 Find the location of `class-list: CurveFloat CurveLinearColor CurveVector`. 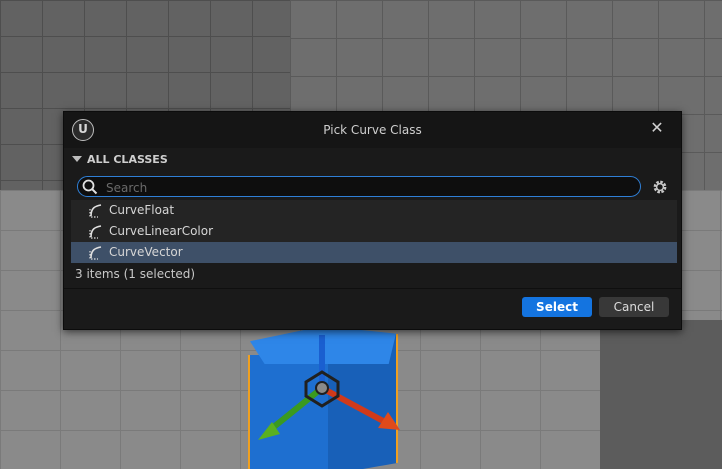

class-list: CurveFloat CurveLinearColor CurveVector is located at coordinates (374, 231).